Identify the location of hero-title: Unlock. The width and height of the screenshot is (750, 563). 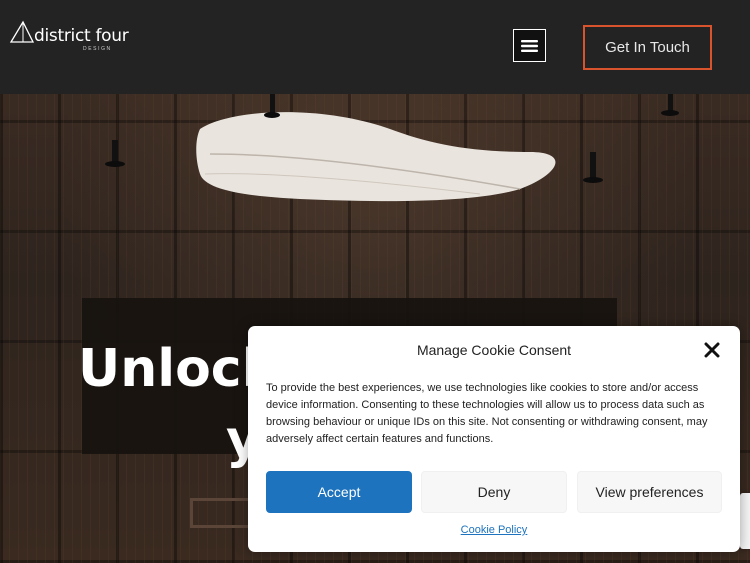
(177, 369).